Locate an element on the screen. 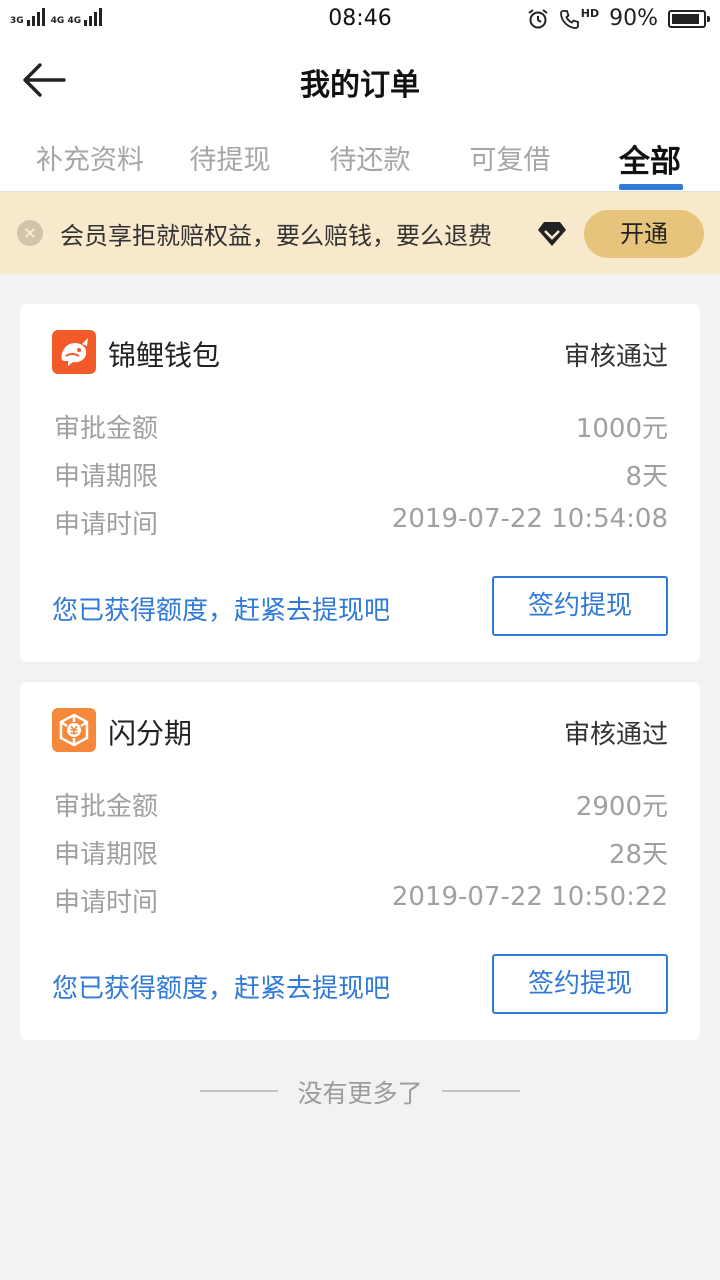  amount-value: 1000元 is located at coordinates (621, 429).